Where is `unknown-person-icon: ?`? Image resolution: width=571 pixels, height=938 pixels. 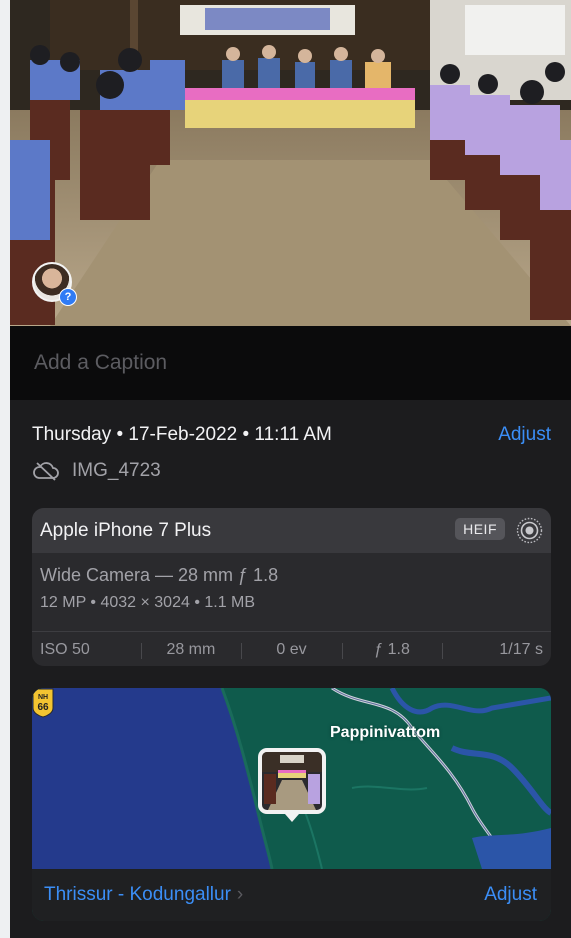
unknown-person-icon: ? is located at coordinates (68, 297).